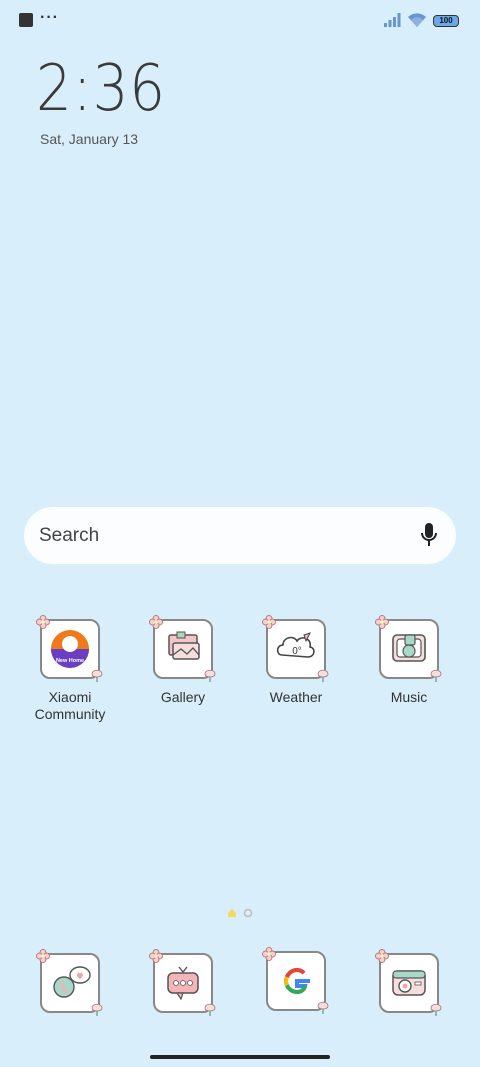 This screenshot has width=480, height=1067. I want to click on page-indicator, so click(241, 912).